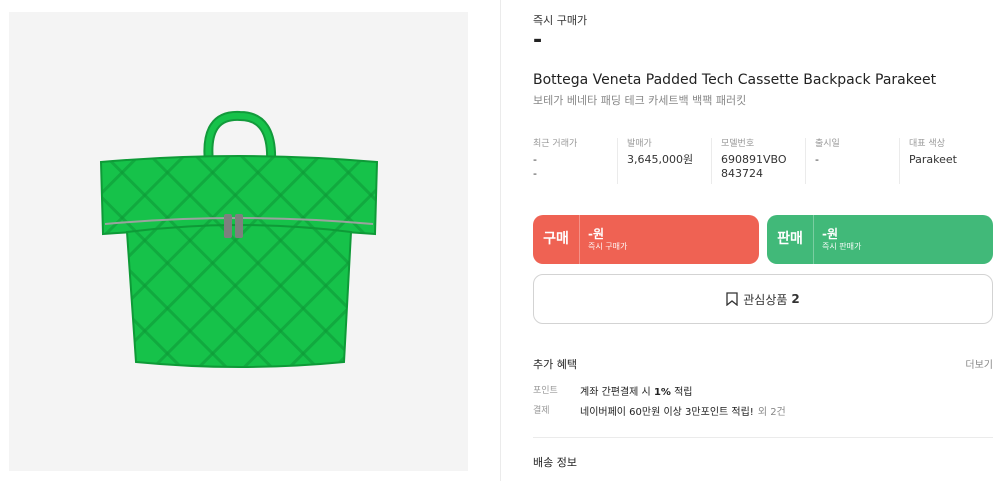 The height and width of the screenshot is (481, 1000). What do you see at coordinates (790, 239) in the screenshot?
I see `sell-label: 판매` at bounding box center [790, 239].